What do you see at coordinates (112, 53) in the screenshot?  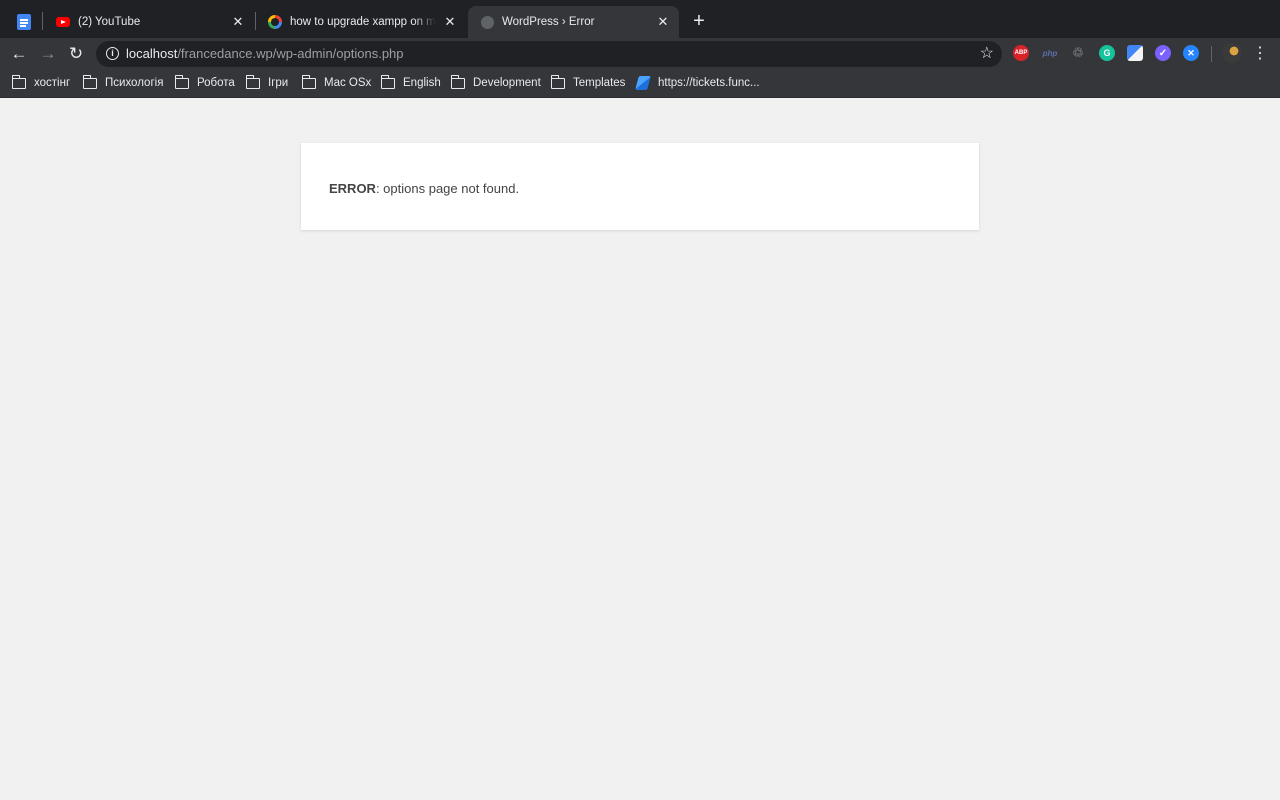 I see `site-info-icon: i` at bounding box center [112, 53].